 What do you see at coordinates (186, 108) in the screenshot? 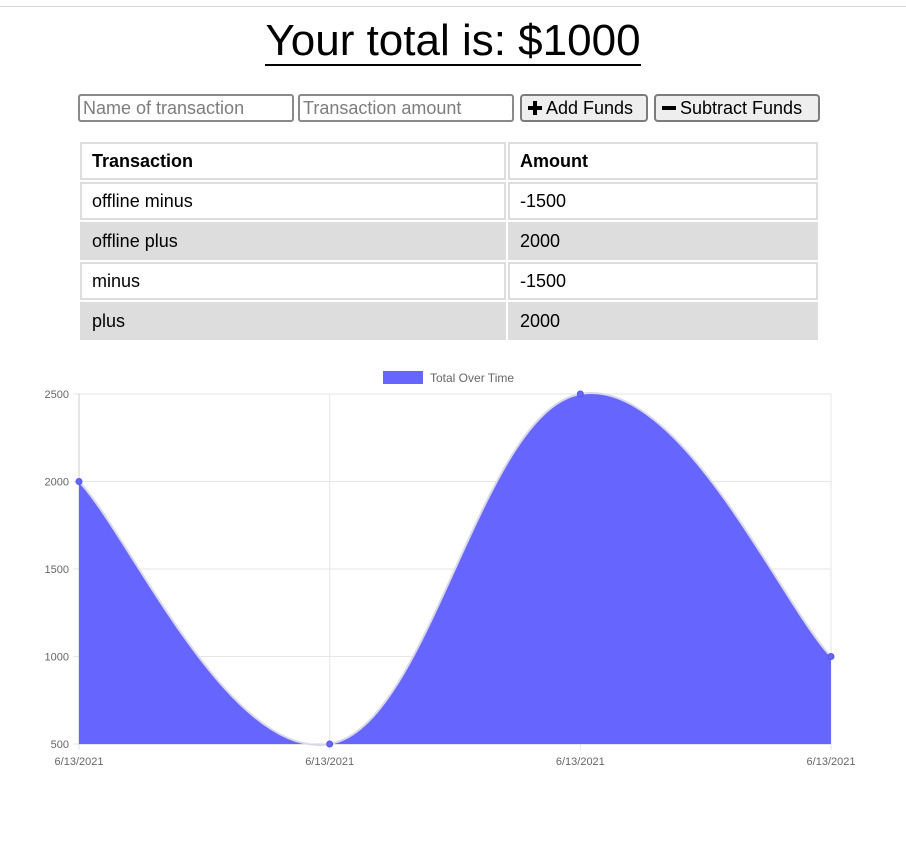
I see `transaction-name-input` at bounding box center [186, 108].